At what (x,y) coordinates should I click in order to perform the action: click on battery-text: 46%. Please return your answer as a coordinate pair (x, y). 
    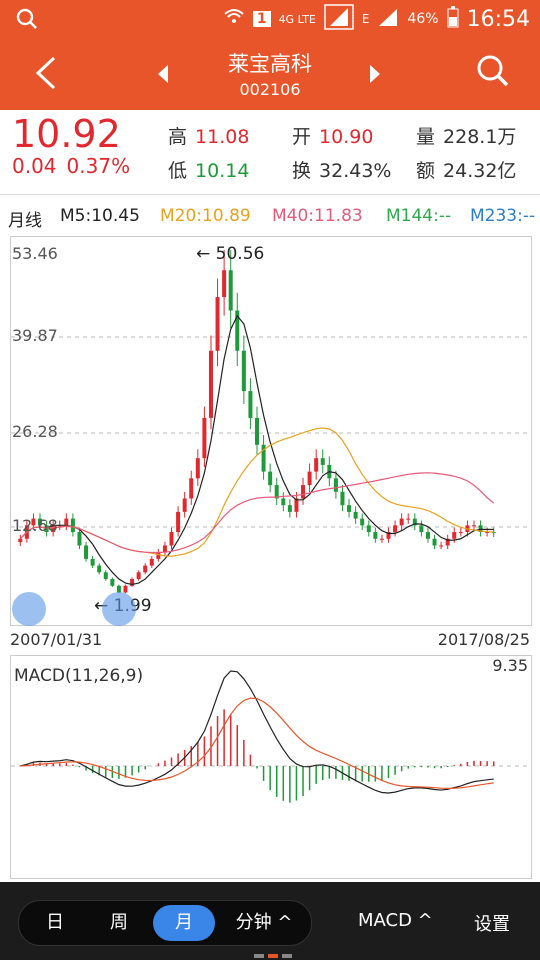
    Looking at the image, I should click on (423, 19).